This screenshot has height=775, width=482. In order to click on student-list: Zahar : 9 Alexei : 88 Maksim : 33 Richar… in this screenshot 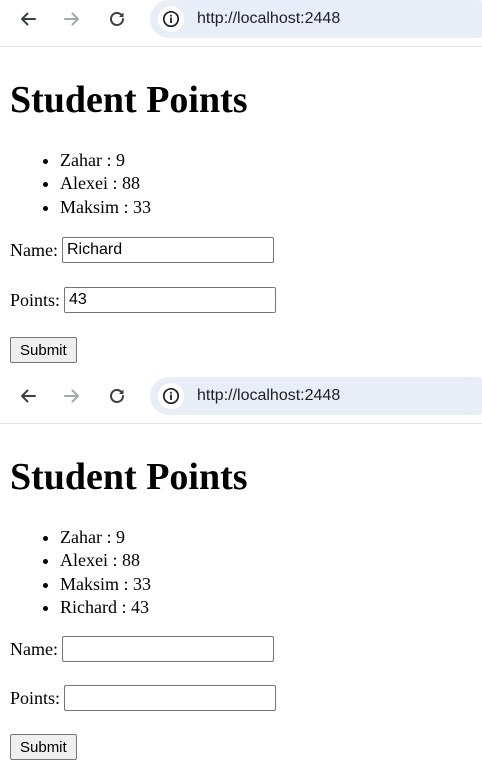, I will do `click(80, 572)`.